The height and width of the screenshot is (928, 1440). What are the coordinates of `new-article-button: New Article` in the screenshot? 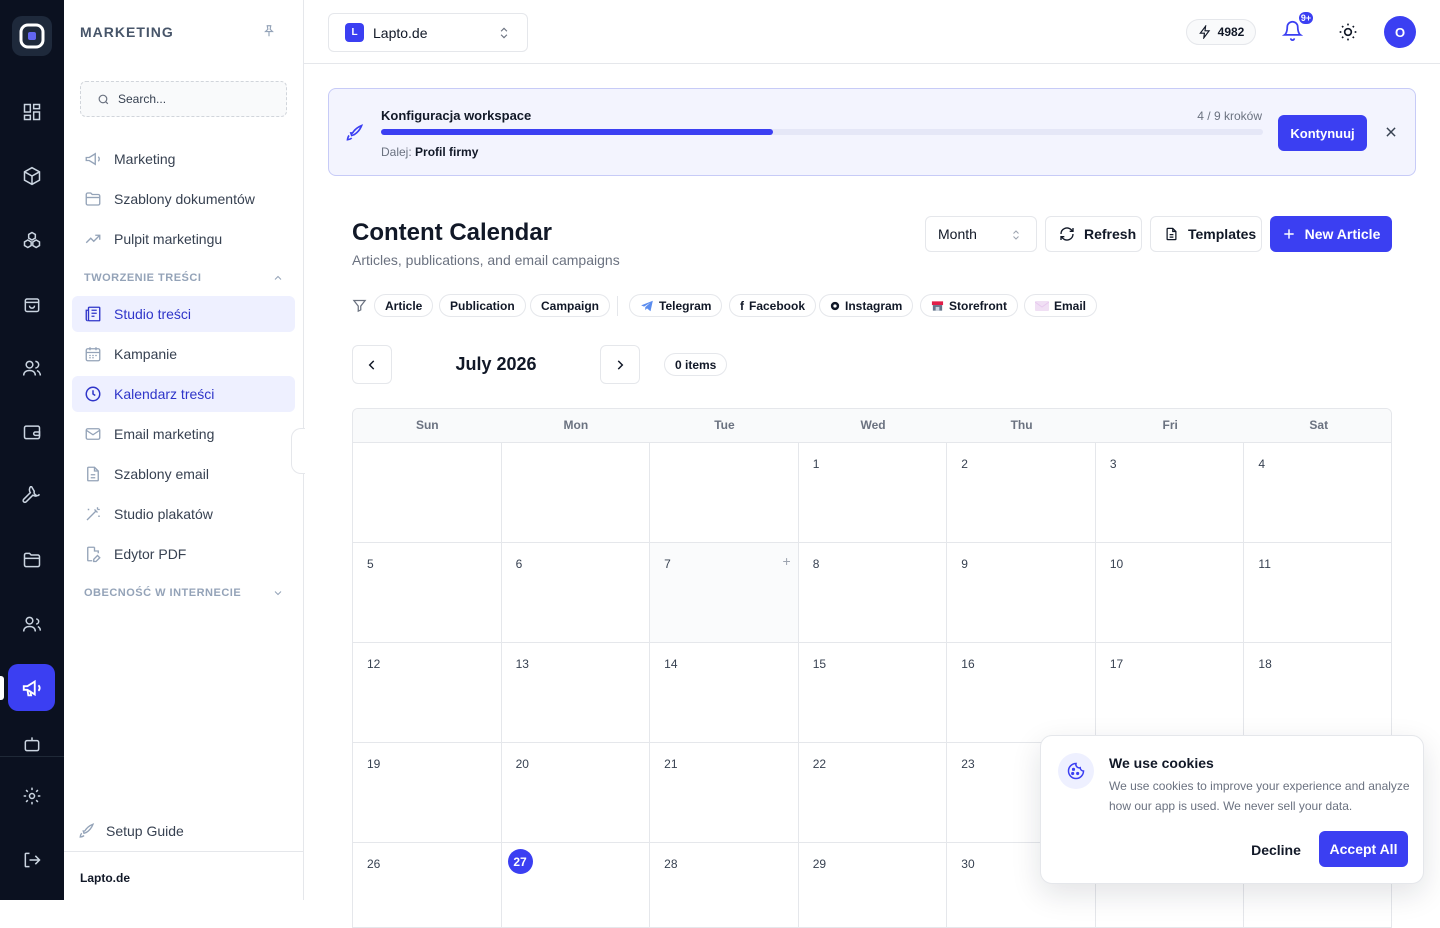 It's located at (1331, 234).